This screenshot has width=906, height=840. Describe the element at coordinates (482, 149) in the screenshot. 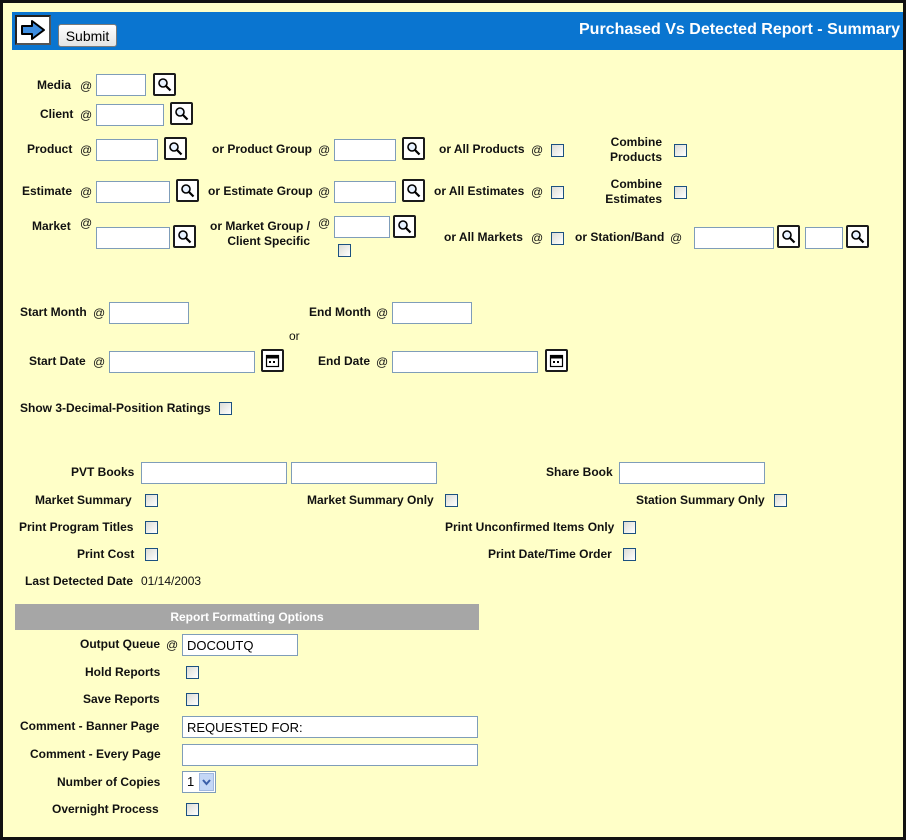

I see `all-products-label: or All Products` at that location.